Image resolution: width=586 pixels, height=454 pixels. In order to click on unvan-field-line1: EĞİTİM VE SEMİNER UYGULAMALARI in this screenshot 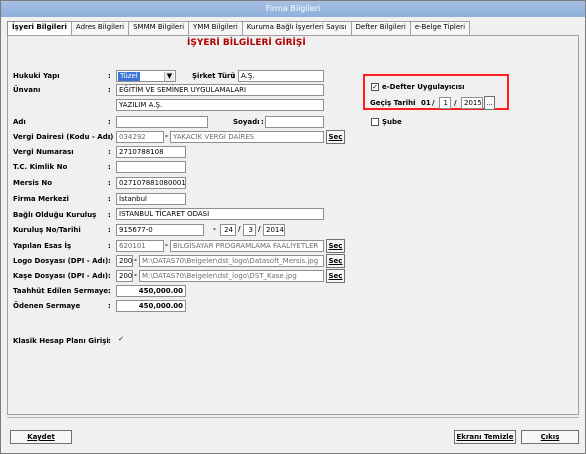, I will do `click(220, 90)`.